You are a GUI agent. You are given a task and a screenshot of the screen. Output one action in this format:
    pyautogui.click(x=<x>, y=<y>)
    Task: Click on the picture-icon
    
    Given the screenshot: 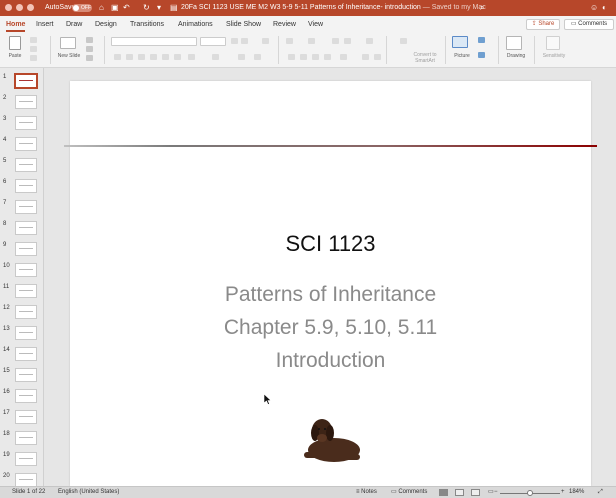 What is the action you would take?
    pyautogui.click(x=460, y=42)
    